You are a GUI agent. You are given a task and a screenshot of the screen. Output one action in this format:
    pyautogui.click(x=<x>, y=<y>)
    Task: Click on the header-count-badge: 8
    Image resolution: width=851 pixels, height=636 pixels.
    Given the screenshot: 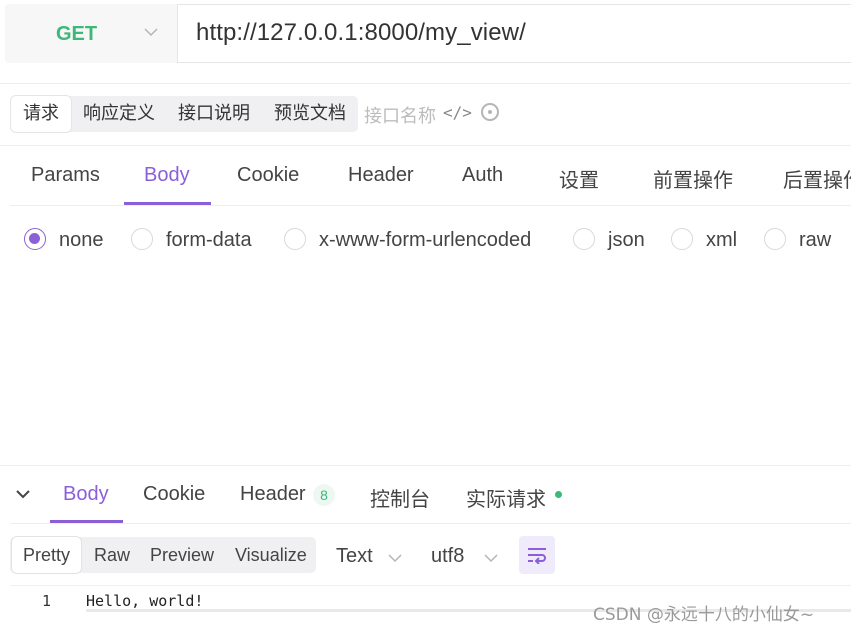 What is the action you would take?
    pyautogui.click(x=324, y=495)
    